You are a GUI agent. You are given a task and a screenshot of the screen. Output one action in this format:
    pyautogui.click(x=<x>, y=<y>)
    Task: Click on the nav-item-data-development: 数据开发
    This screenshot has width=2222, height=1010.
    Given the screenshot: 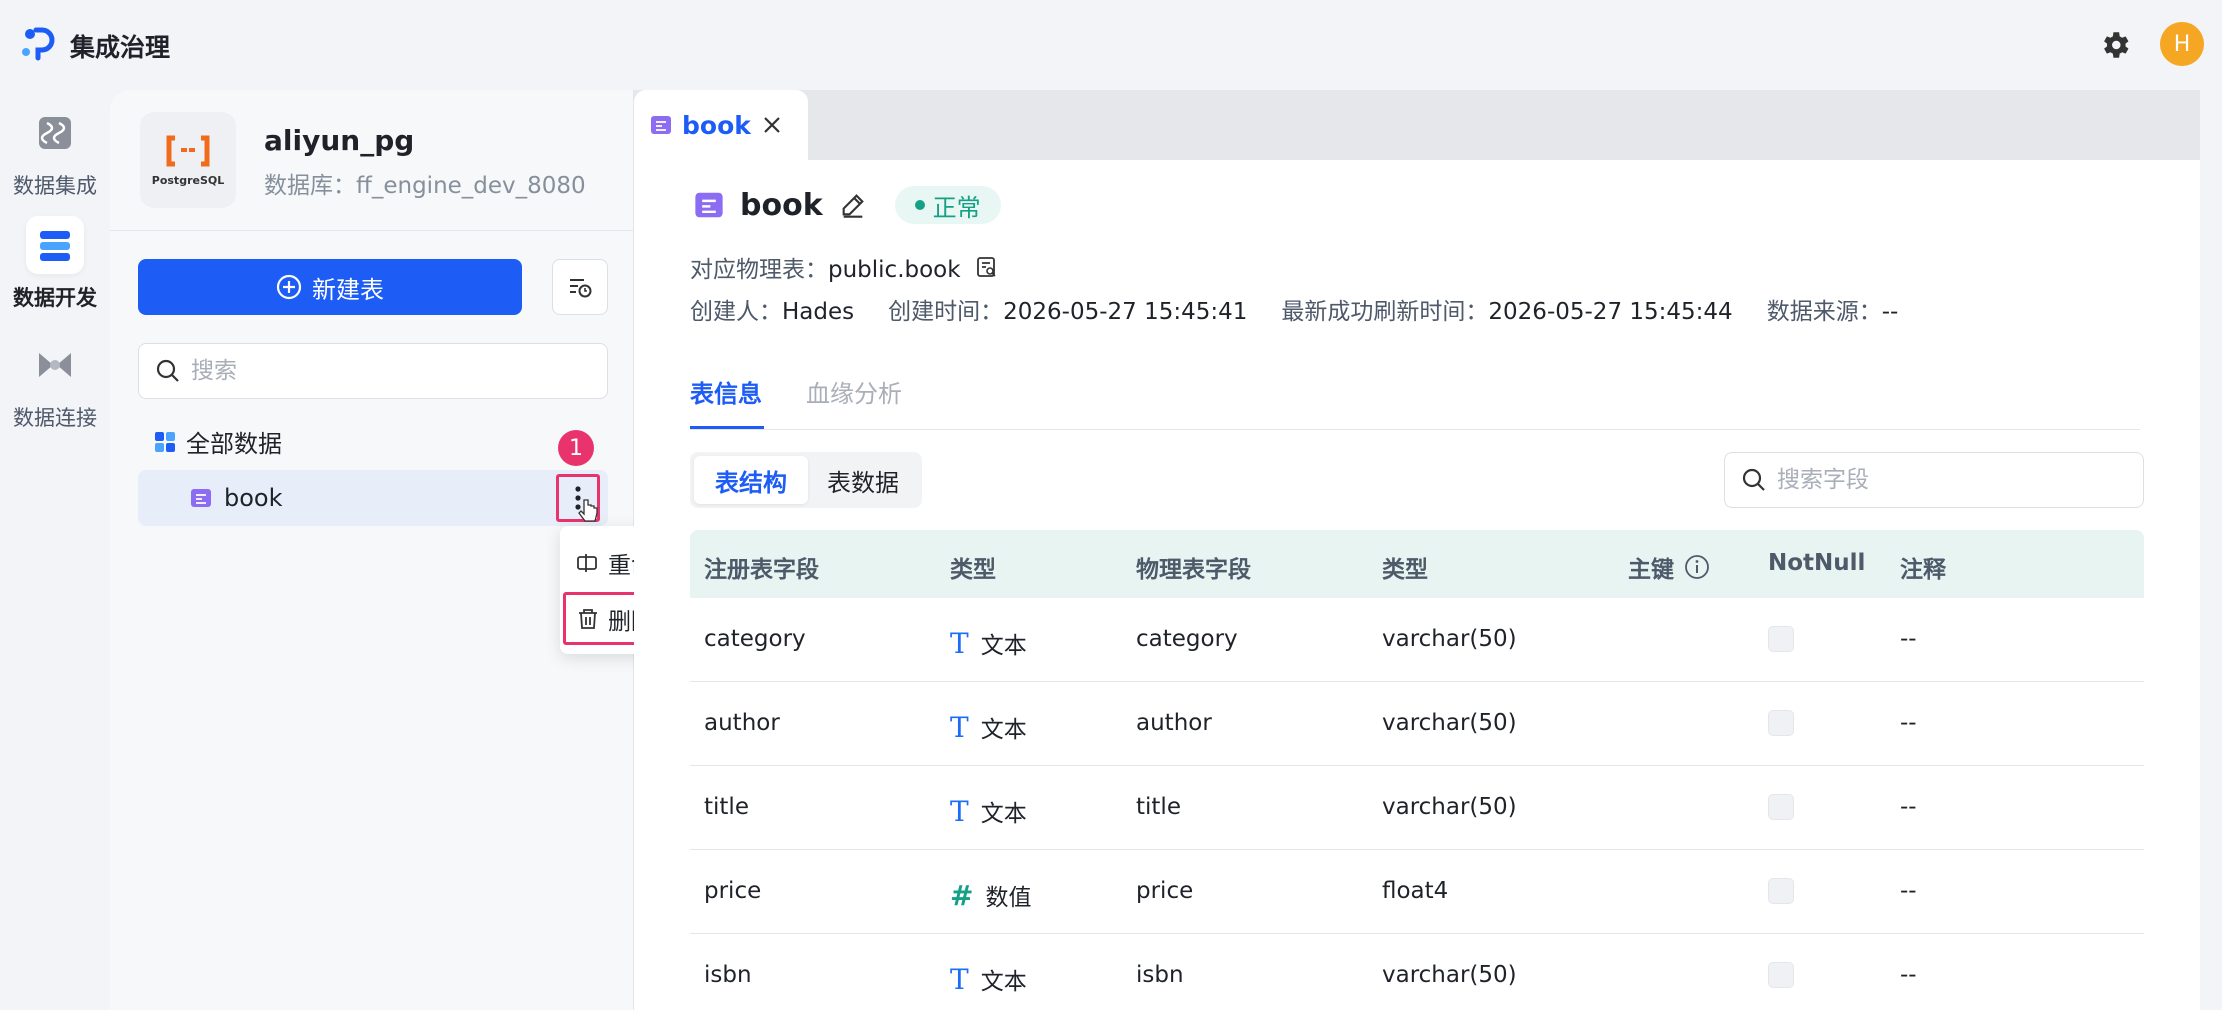 What is the action you would take?
    pyautogui.click(x=55, y=264)
    